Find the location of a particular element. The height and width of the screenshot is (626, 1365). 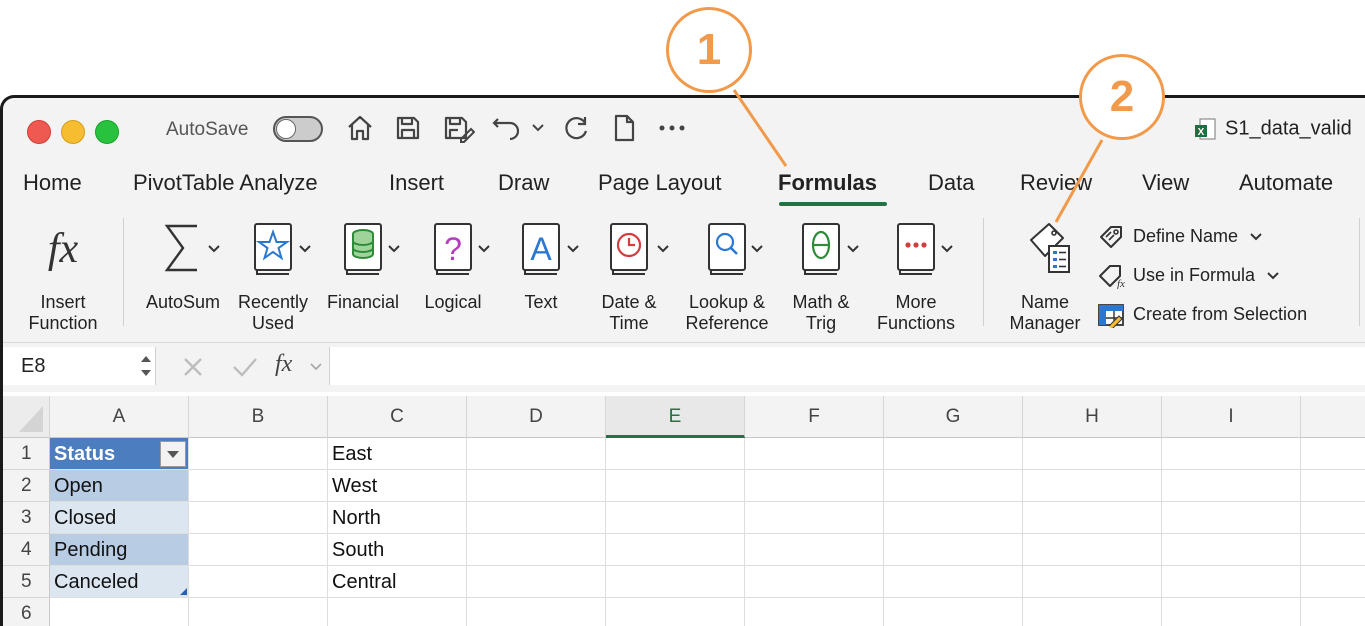

callout-2: 2 is located at coordinates (1122, 97).